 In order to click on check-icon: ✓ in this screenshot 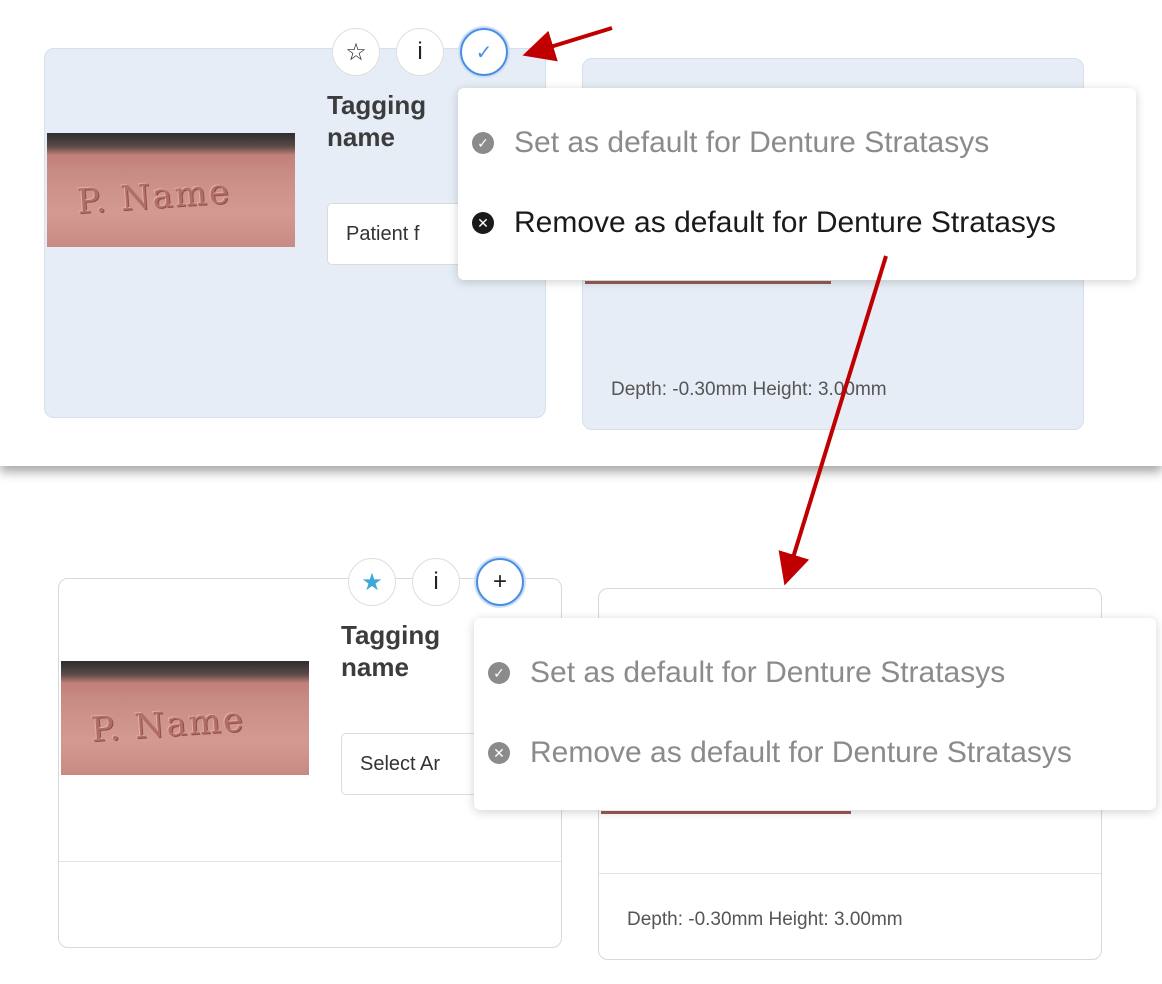, I will do `click(484, 52)`.